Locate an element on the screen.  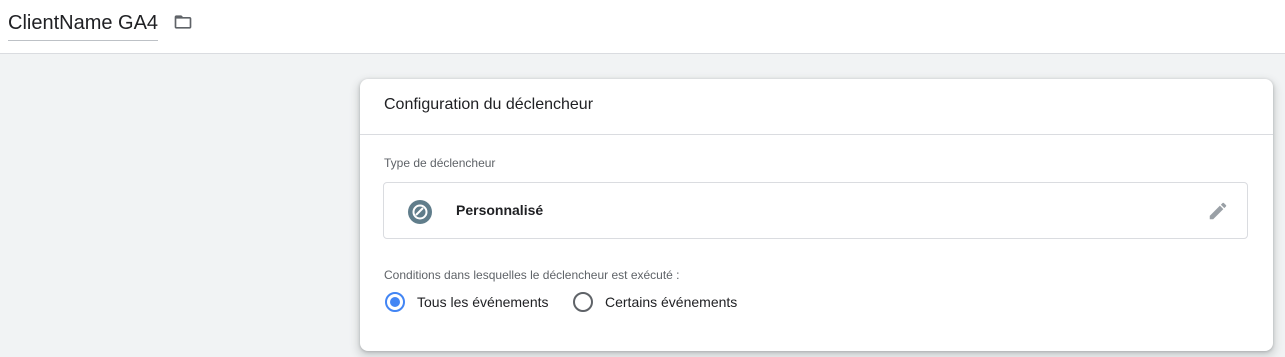
trigger-type-selector: Personnalisé is located at coordinates (815, 210).